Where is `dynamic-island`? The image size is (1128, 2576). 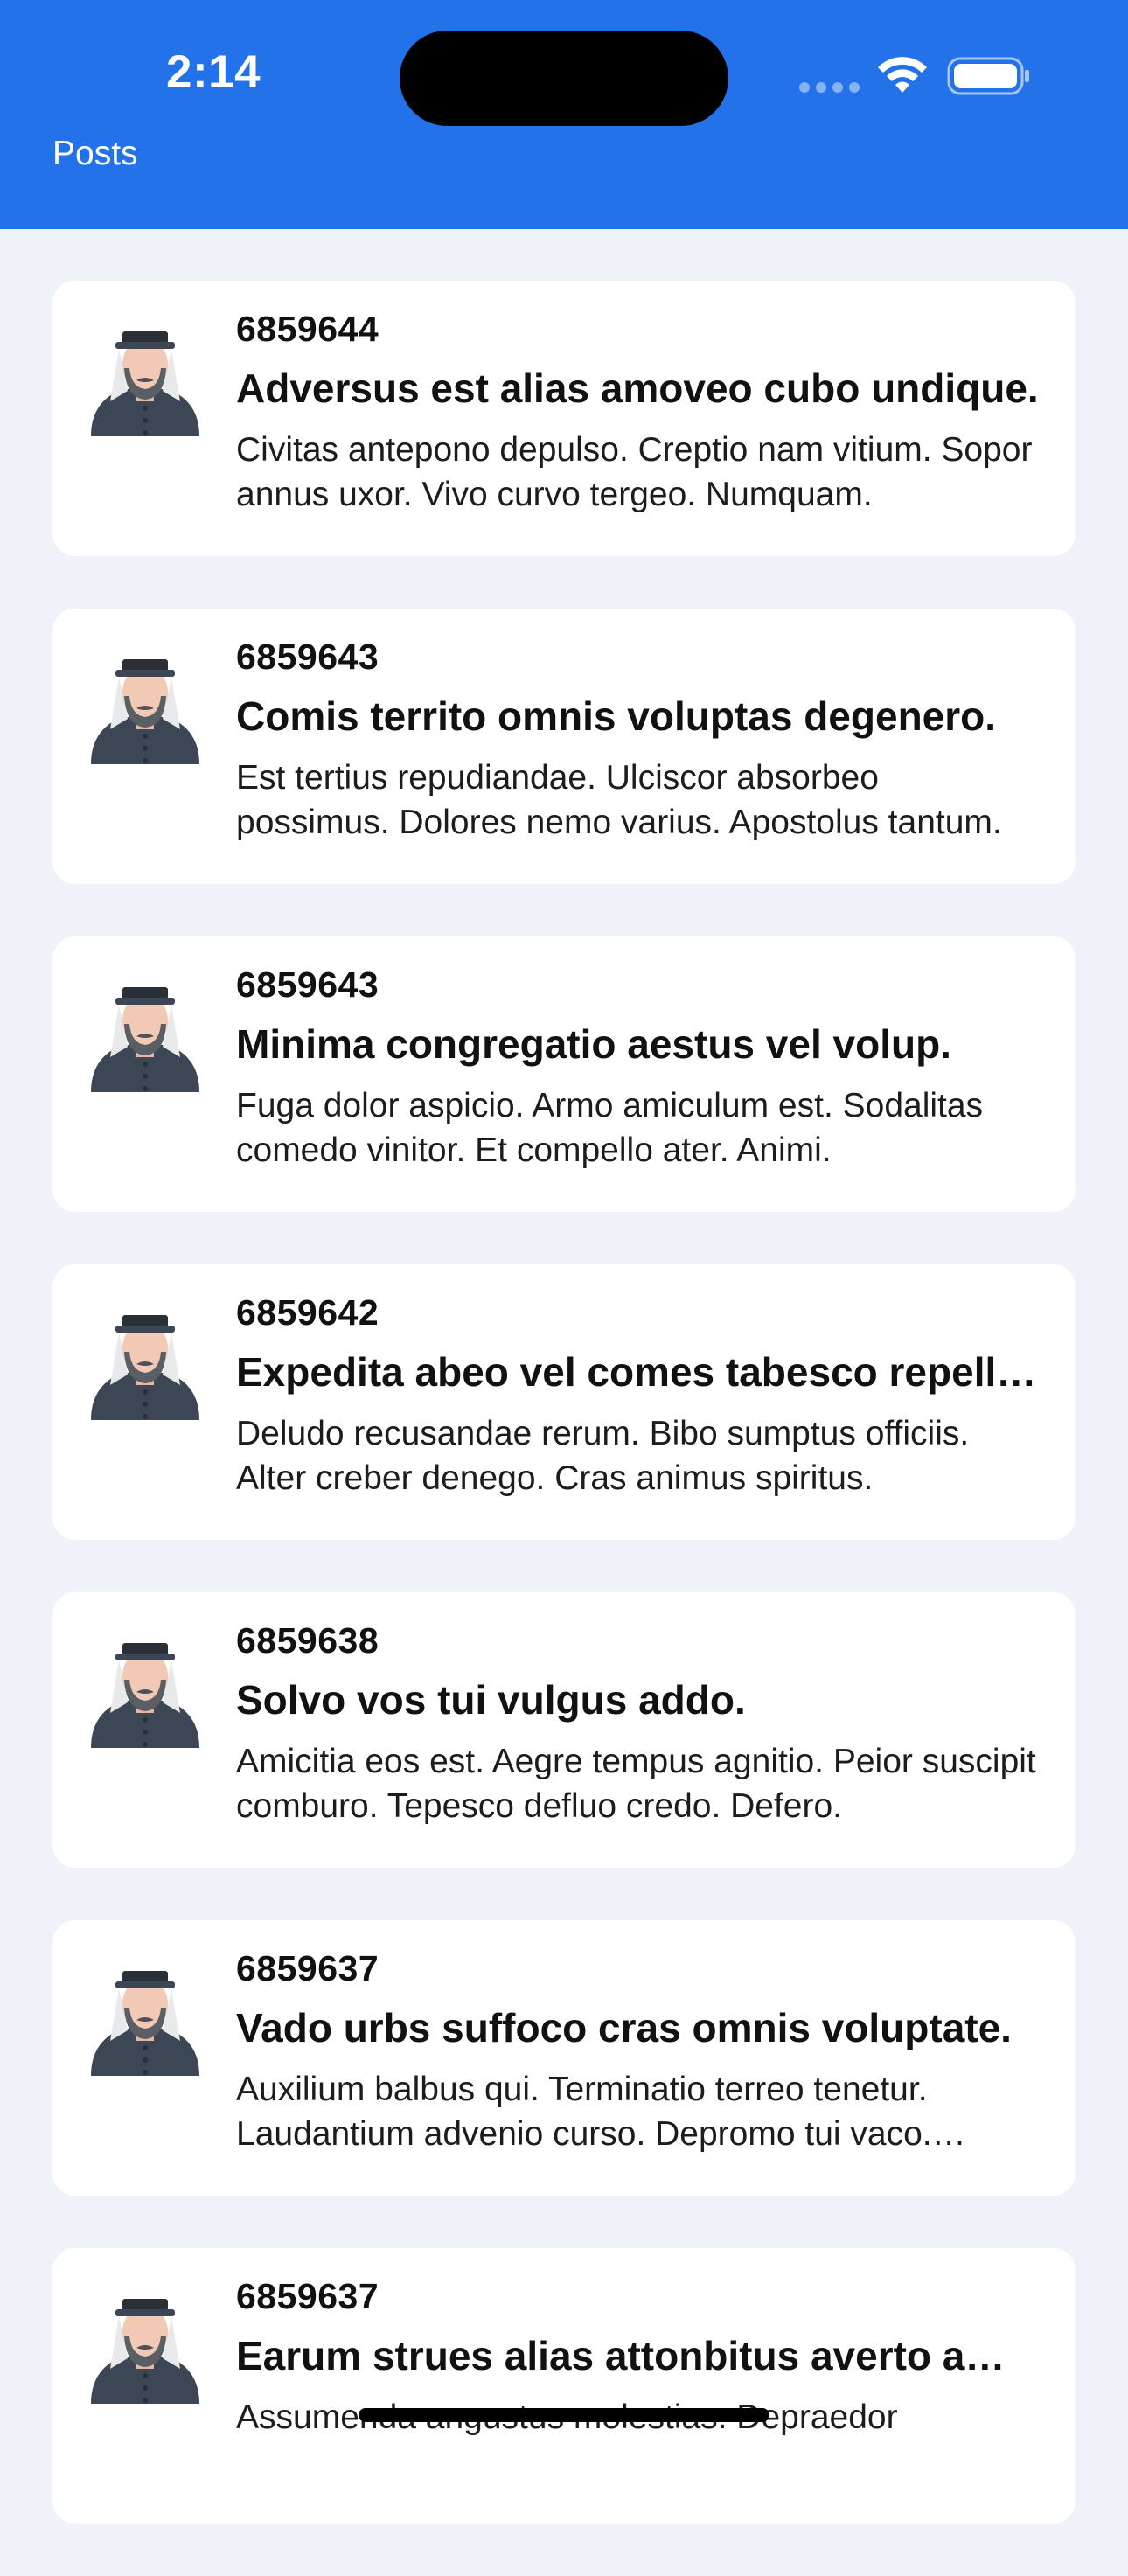 dynamic-island is located at coordinates (564, 78).